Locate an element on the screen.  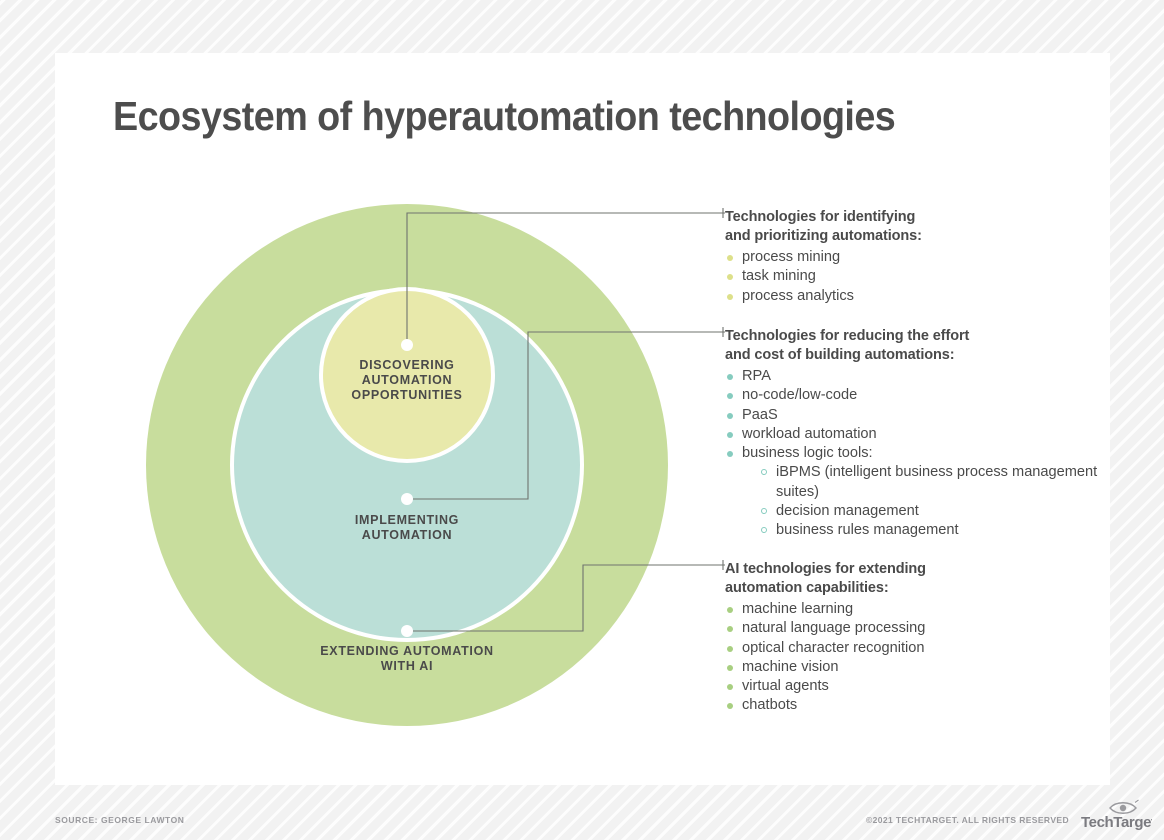
sub-list-item: decision management is located at coordinates (932, 511).